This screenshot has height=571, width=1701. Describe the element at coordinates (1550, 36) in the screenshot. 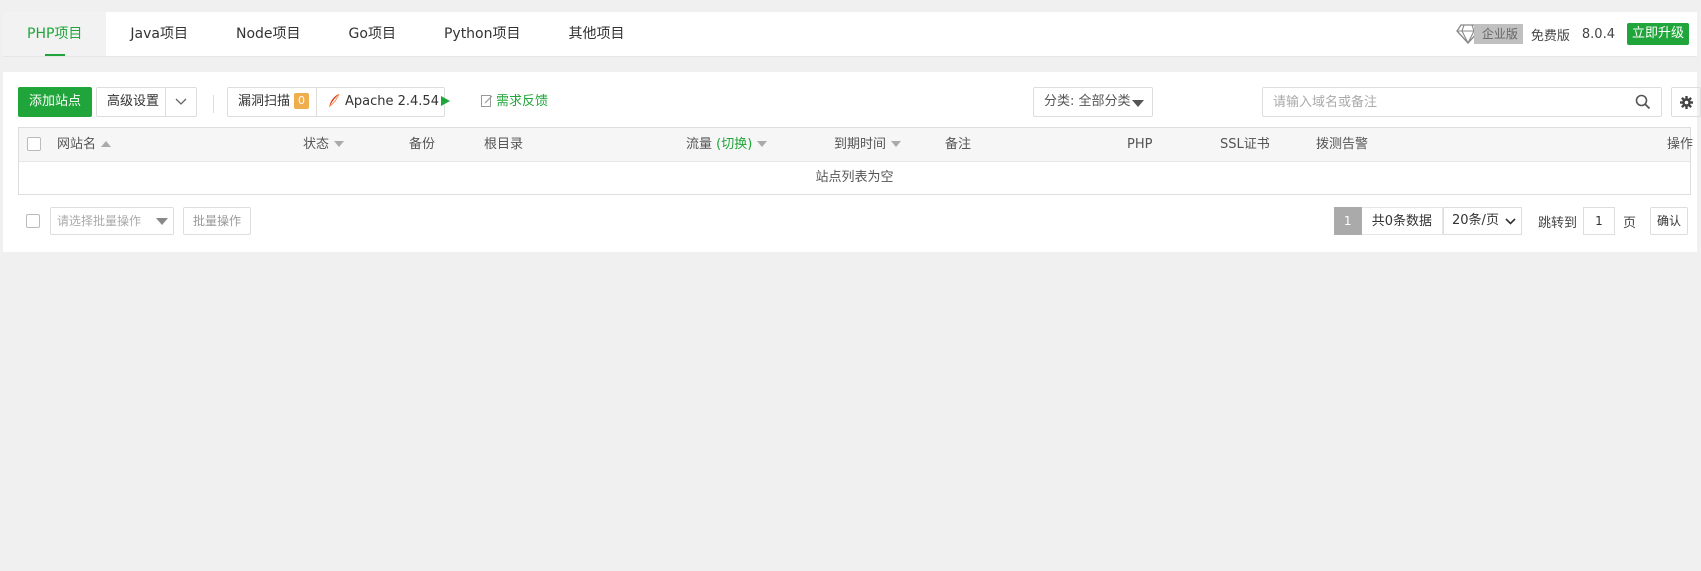

I see `free-edition-label: 免费版` at that location.